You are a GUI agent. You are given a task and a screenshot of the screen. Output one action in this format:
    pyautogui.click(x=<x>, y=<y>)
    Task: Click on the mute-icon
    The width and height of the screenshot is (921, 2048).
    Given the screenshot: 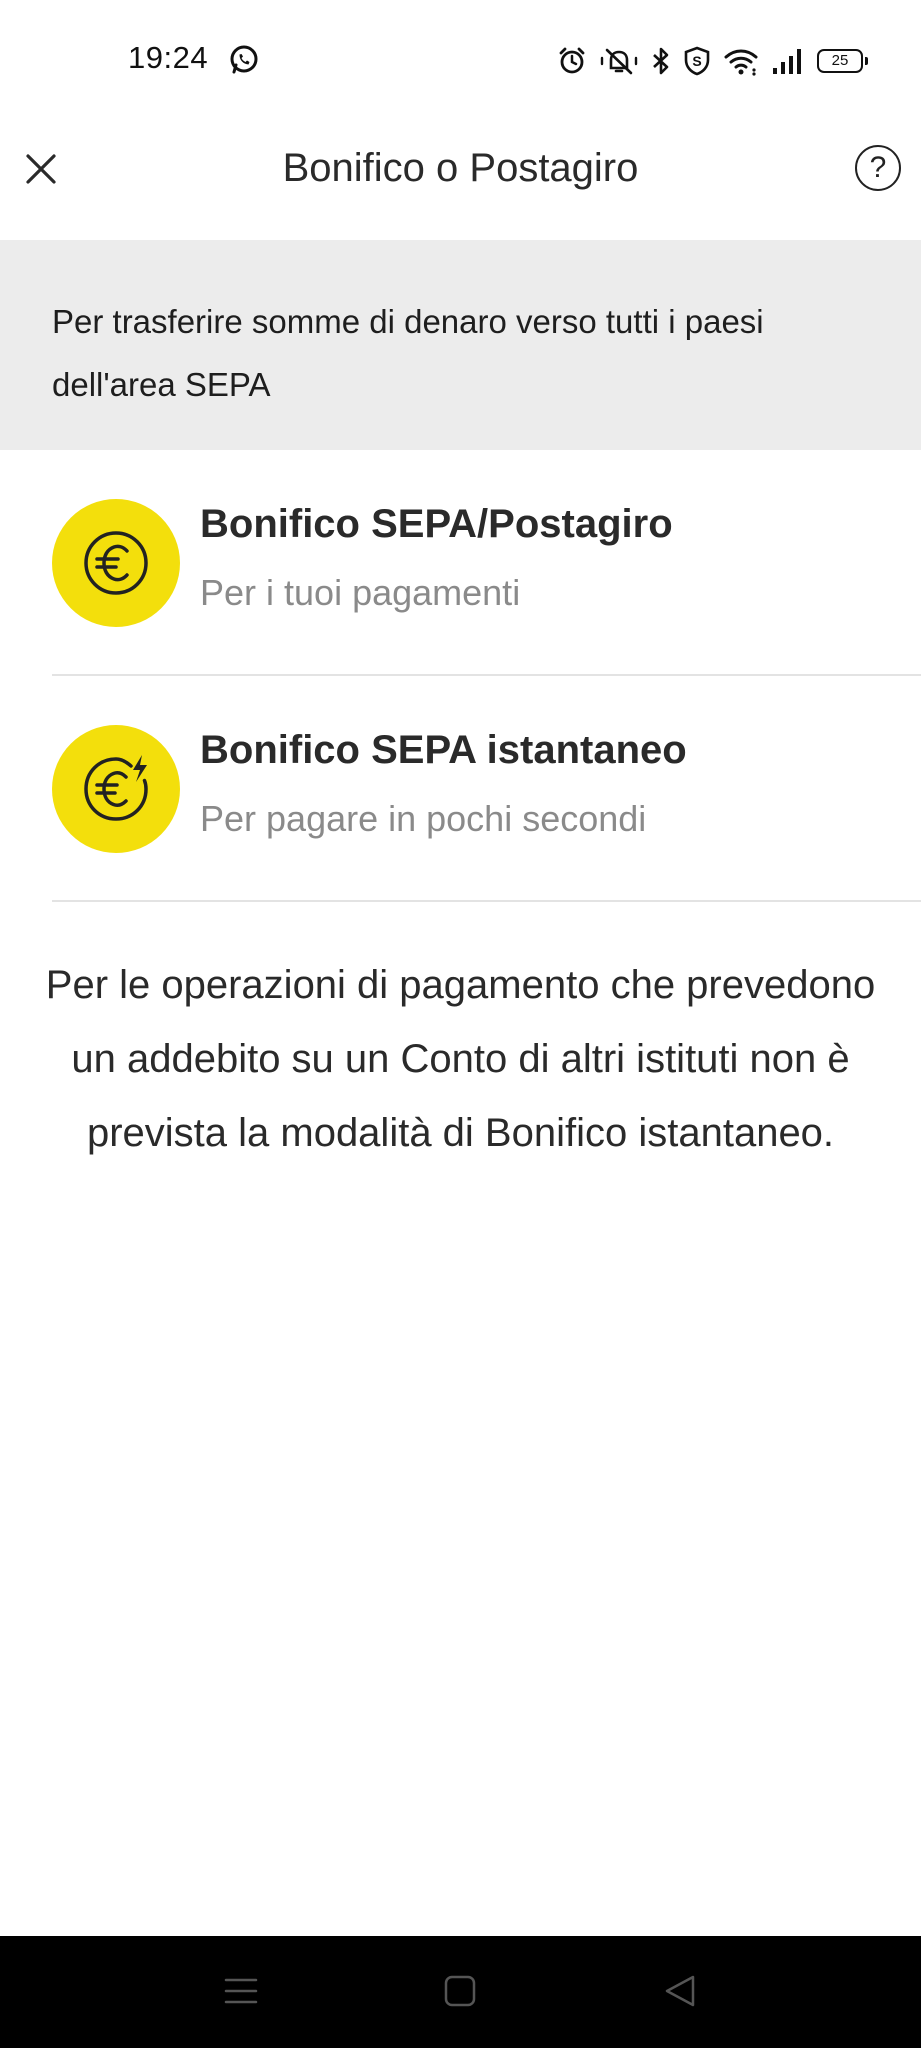 What is the action you would take?
    pyautogui.click(x=619, y=61)
    